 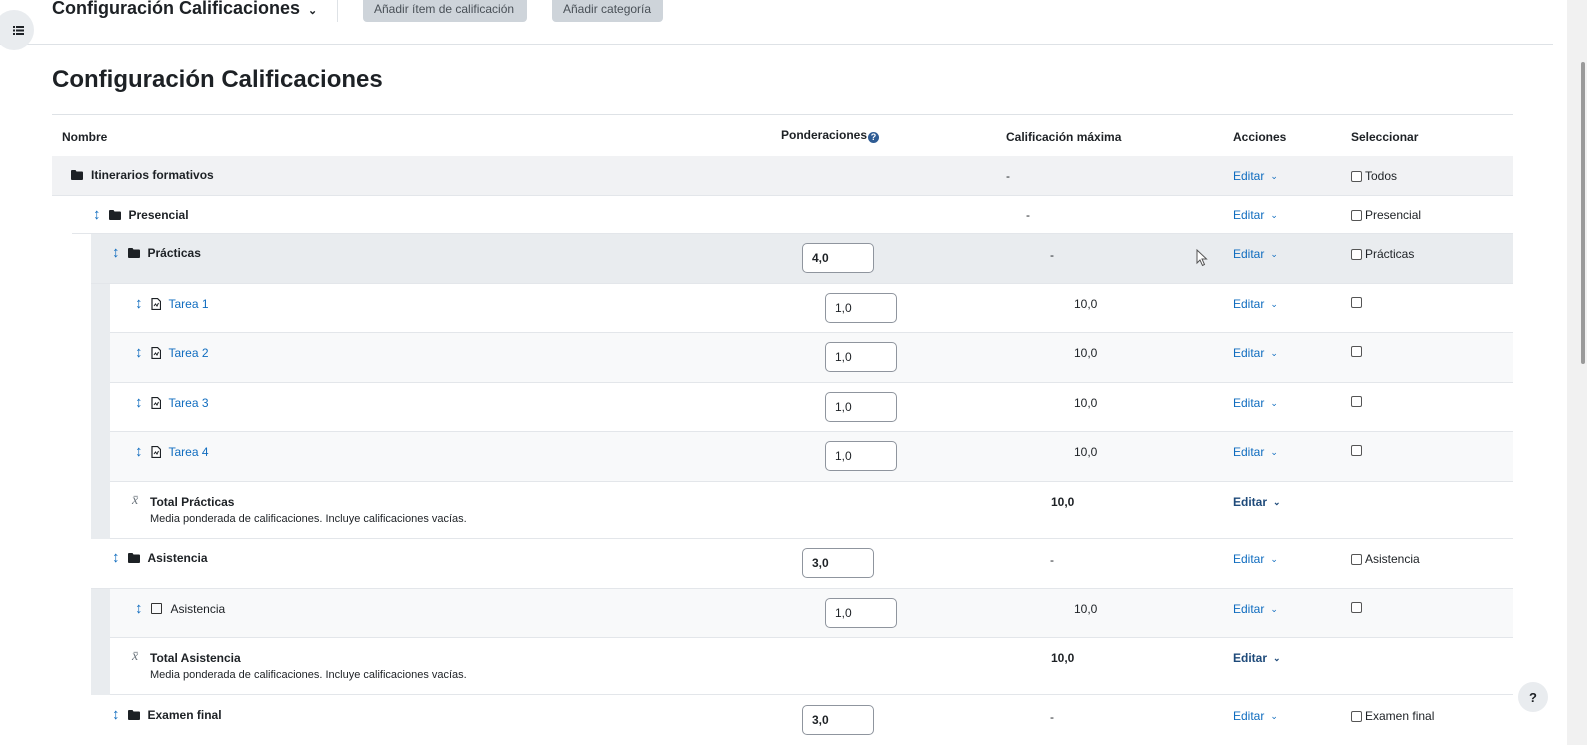 What do you see at coordinates (1382, 254) in the screenshot?
I see `select-checkbox: Prácticas` at bounding box center [1382, 254].